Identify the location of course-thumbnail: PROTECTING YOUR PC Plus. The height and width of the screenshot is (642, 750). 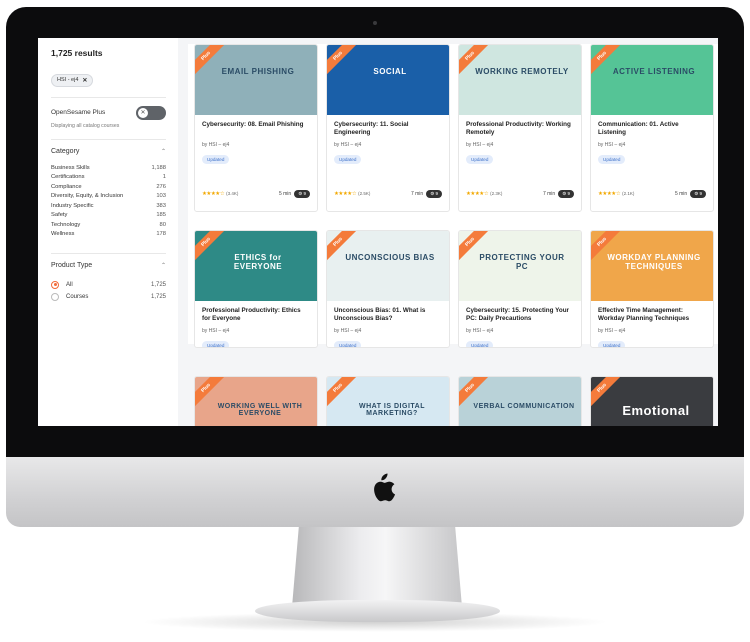
(520, 266).